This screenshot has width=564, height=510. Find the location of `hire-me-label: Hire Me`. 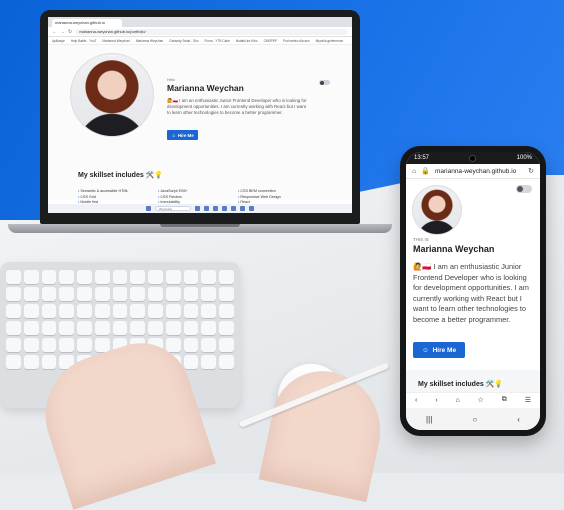

hire-me-label: Hire Me is located at coordinates (444, 350).